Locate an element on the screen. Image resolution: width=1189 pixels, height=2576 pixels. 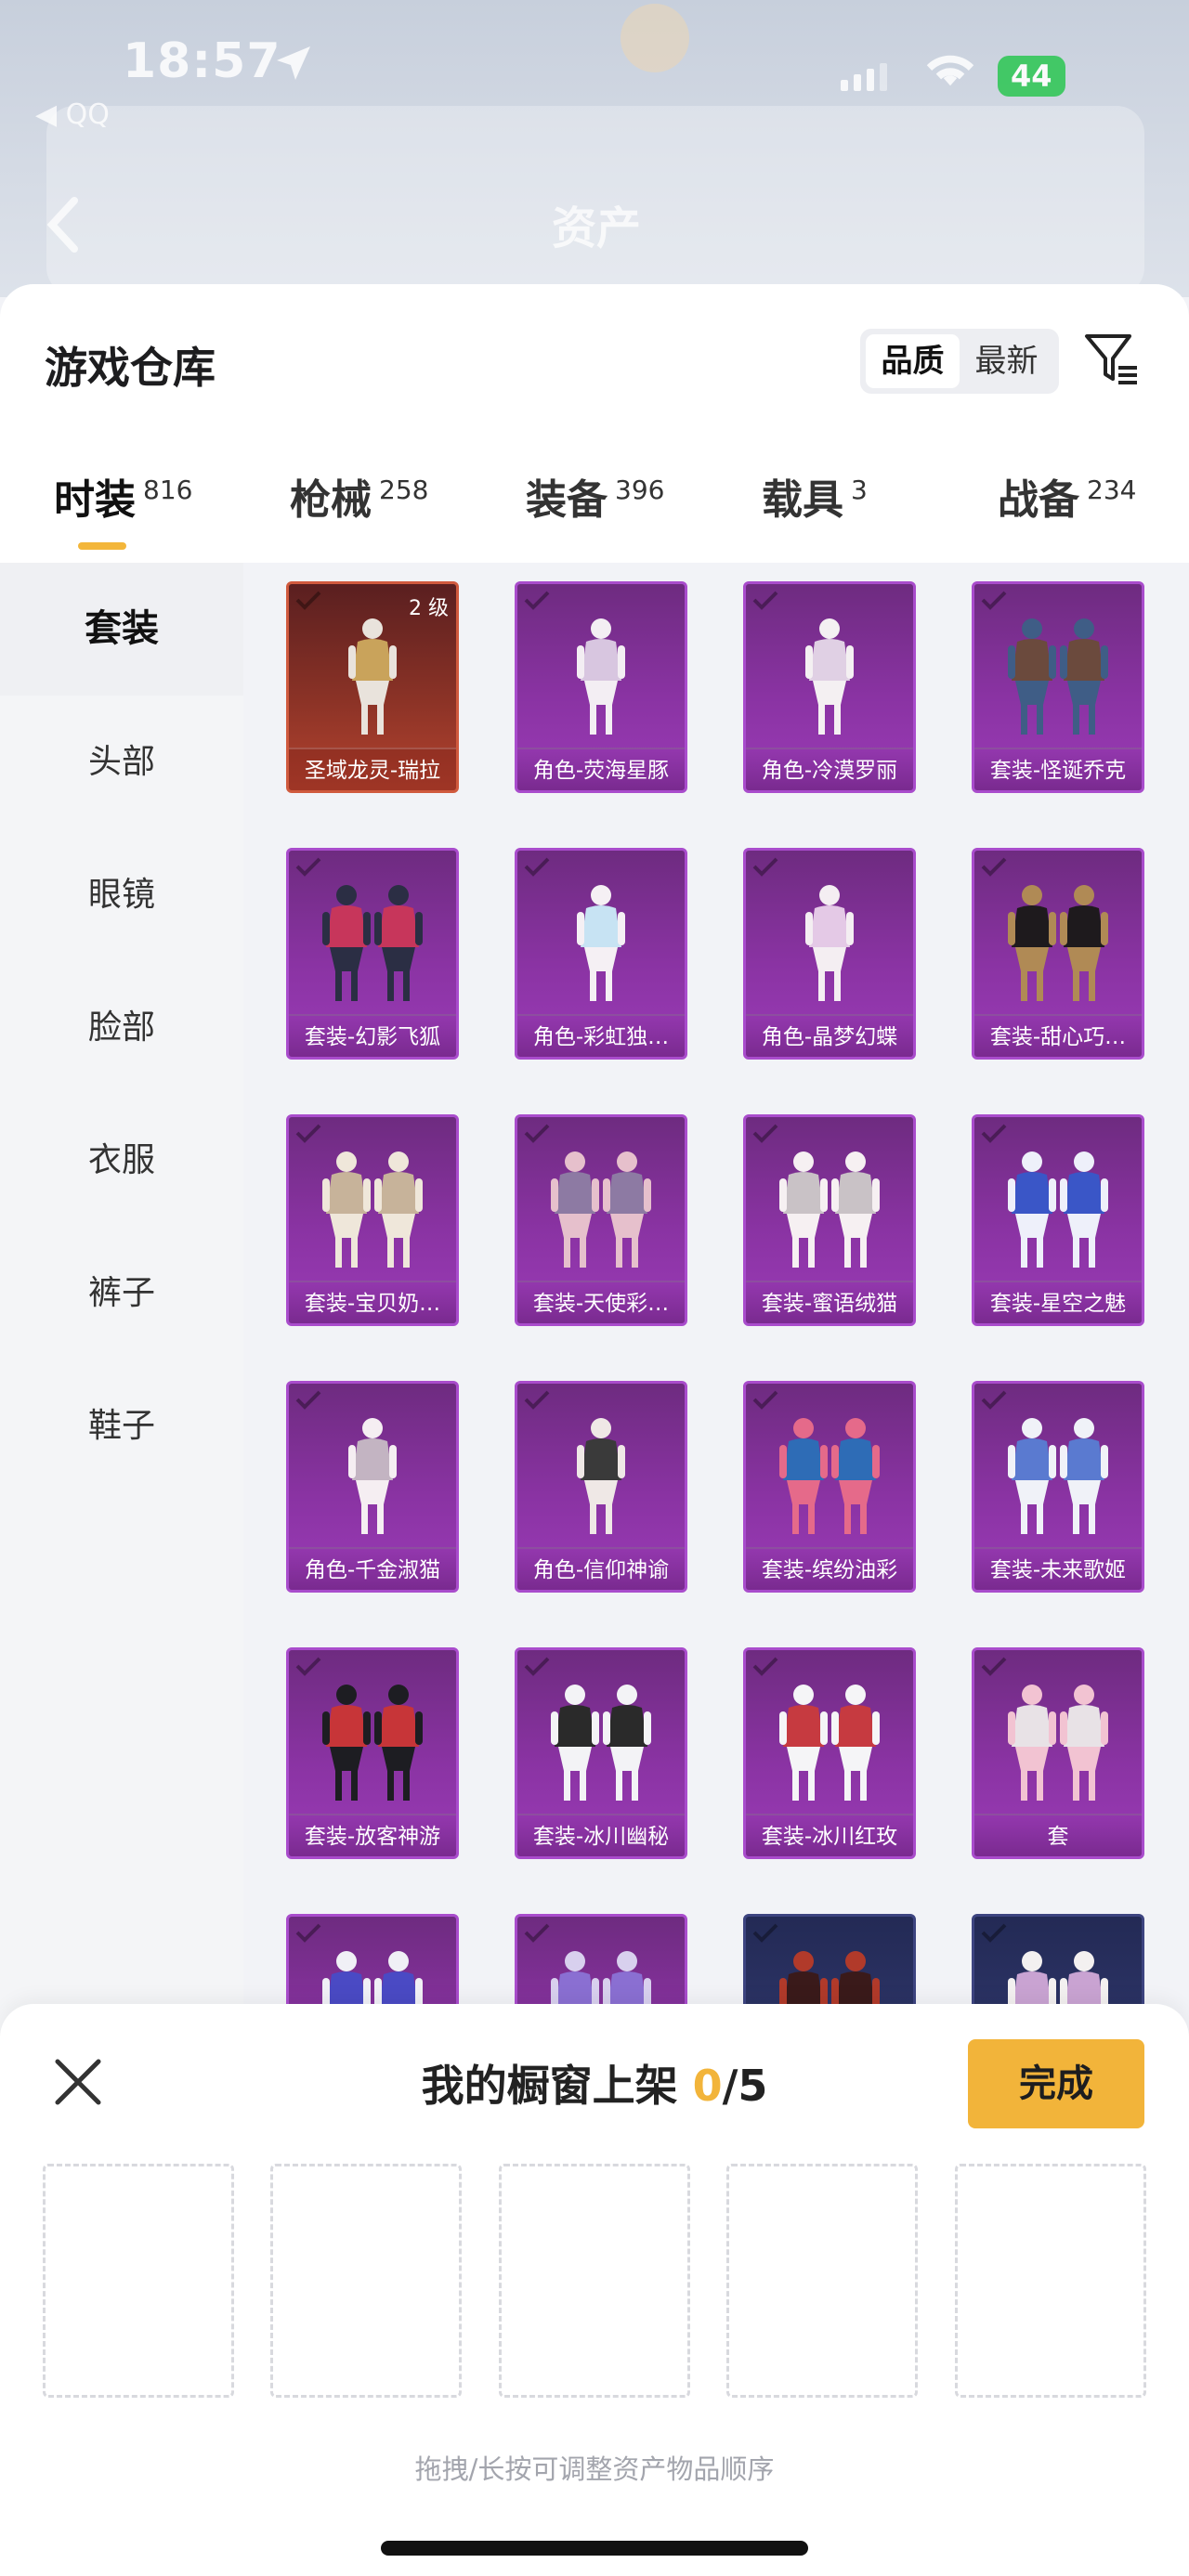
sort-option-newest: 最新 is located at coordinates (1007, 361).